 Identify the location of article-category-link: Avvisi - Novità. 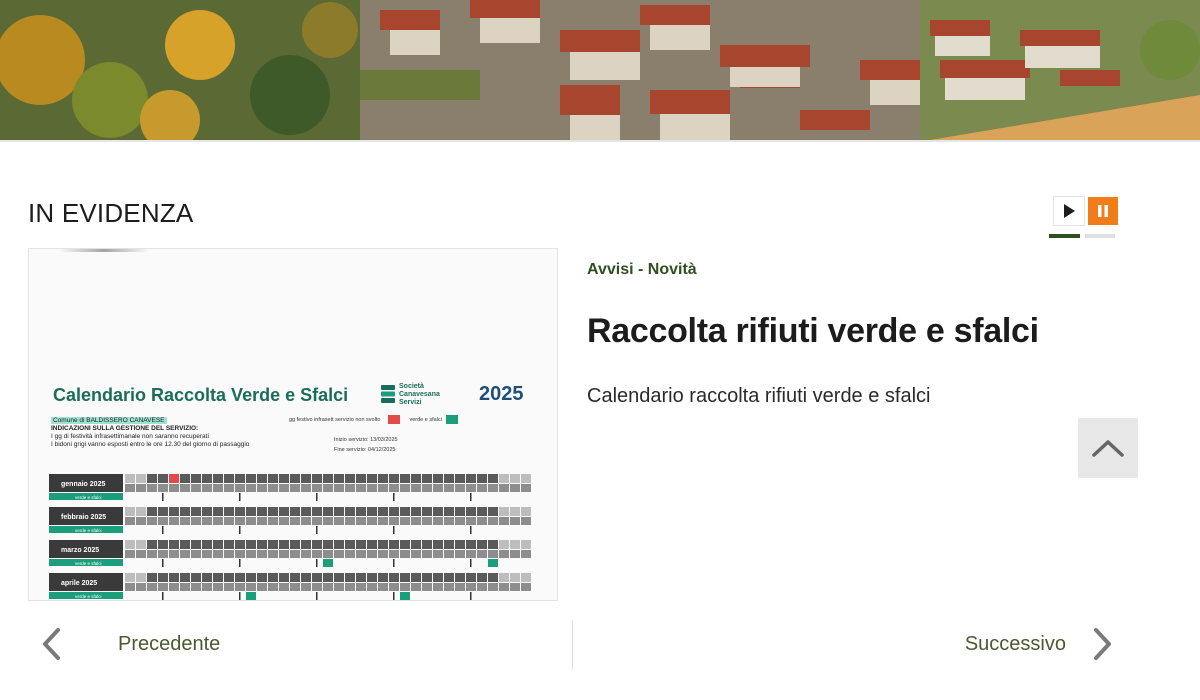
(642, 270).